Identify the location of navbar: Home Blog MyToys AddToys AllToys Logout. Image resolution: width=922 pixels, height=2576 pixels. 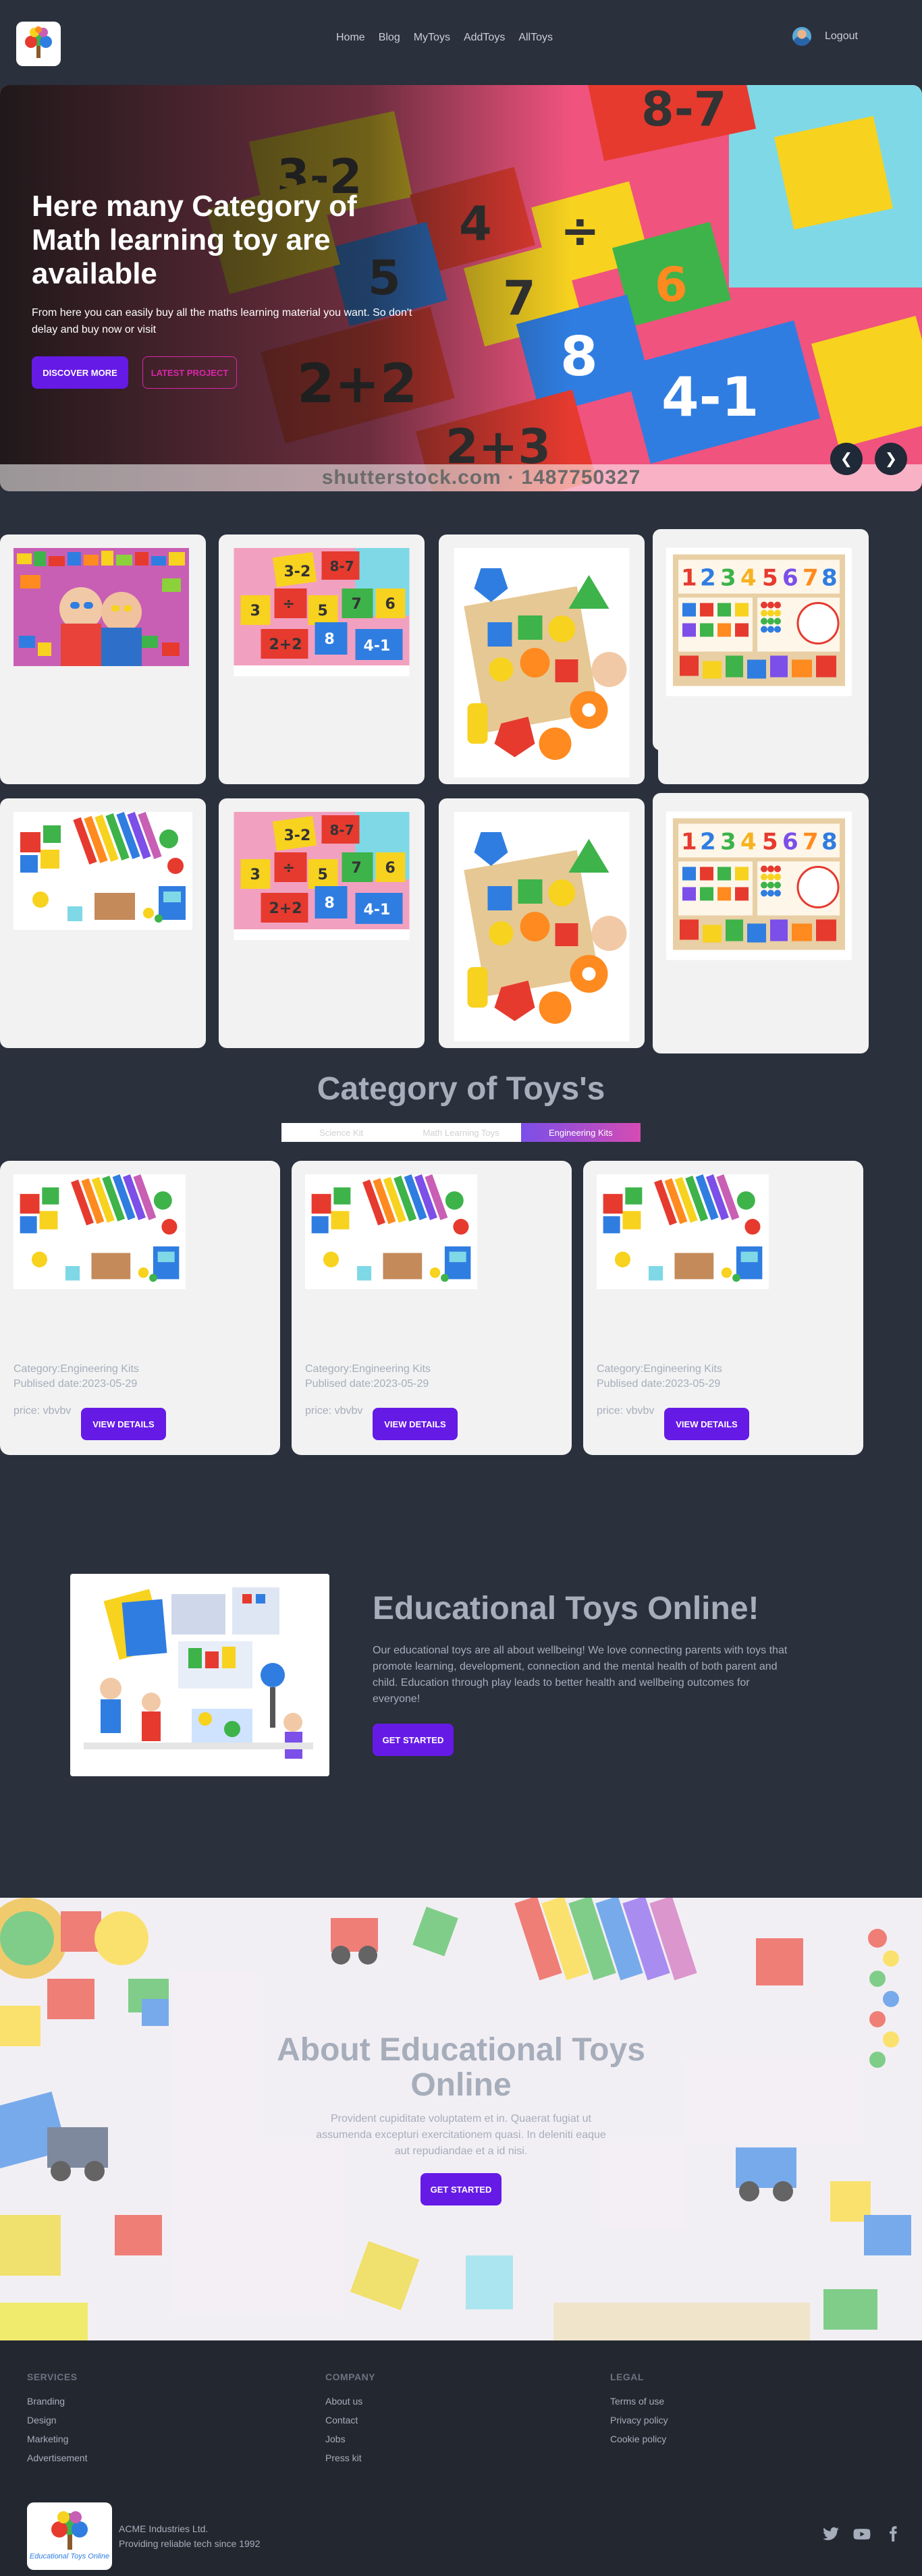
(461, 37).